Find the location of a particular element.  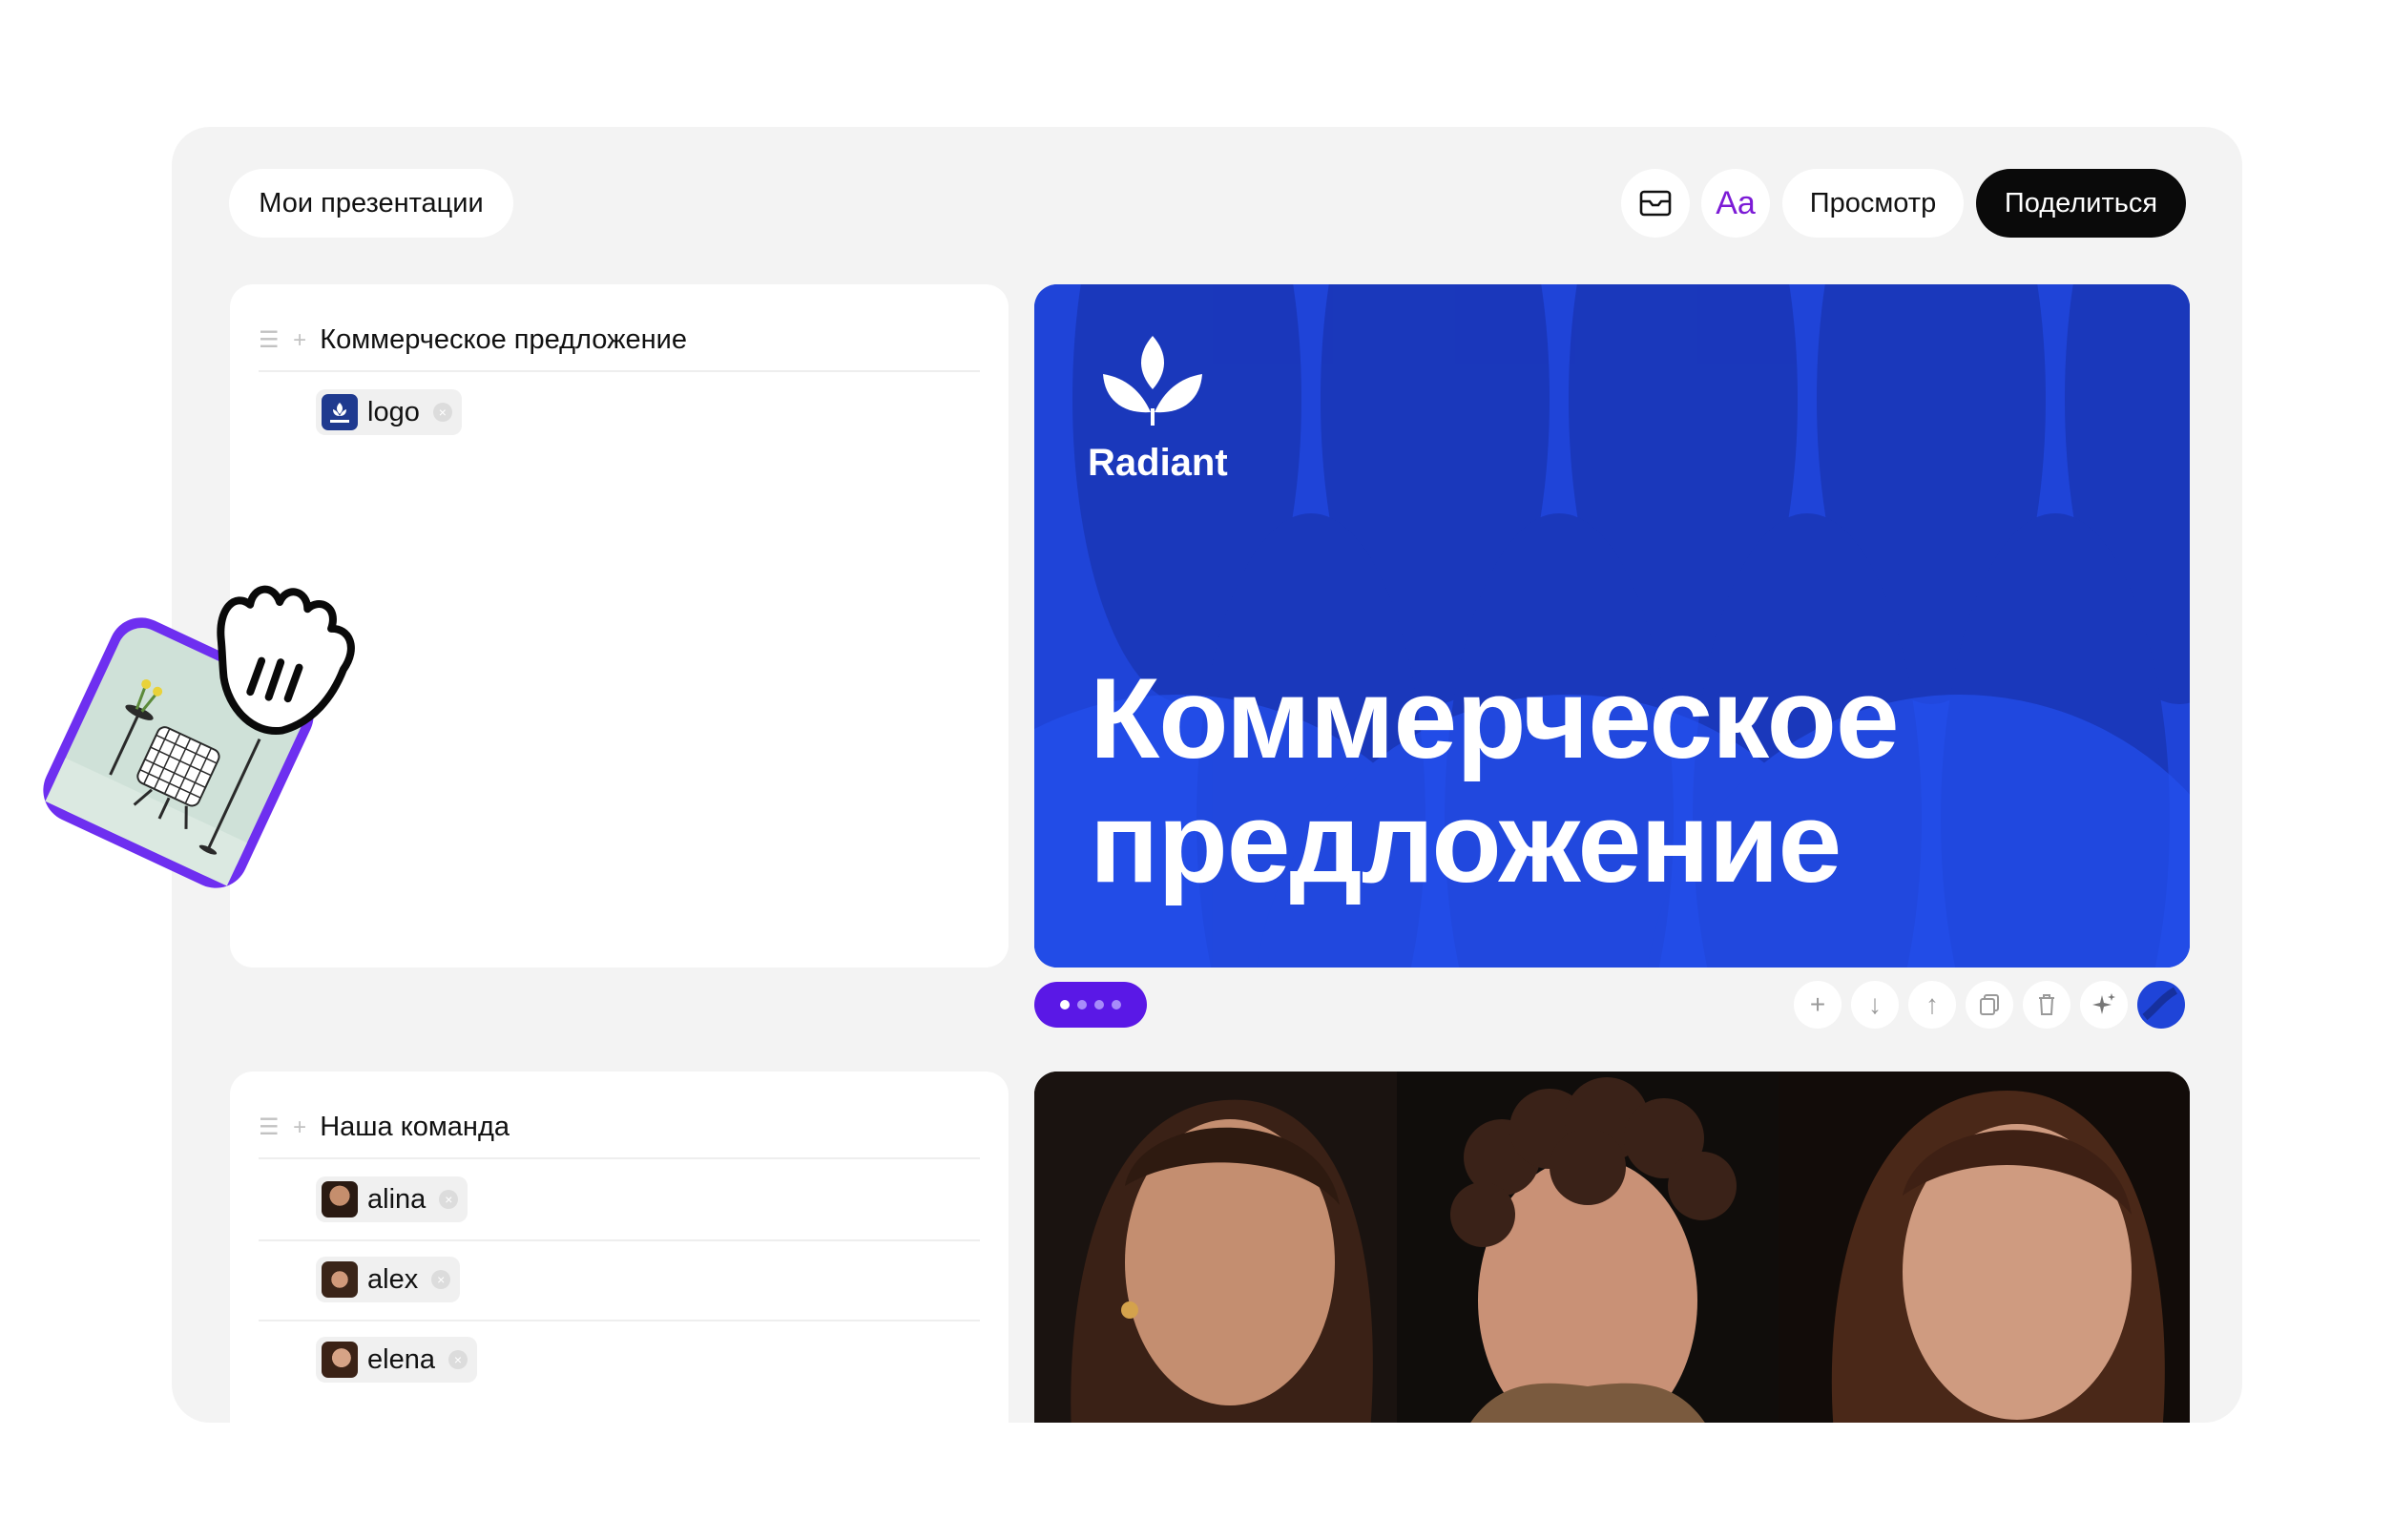

share-button: Поделиться is located at coordinates (2081, 204).